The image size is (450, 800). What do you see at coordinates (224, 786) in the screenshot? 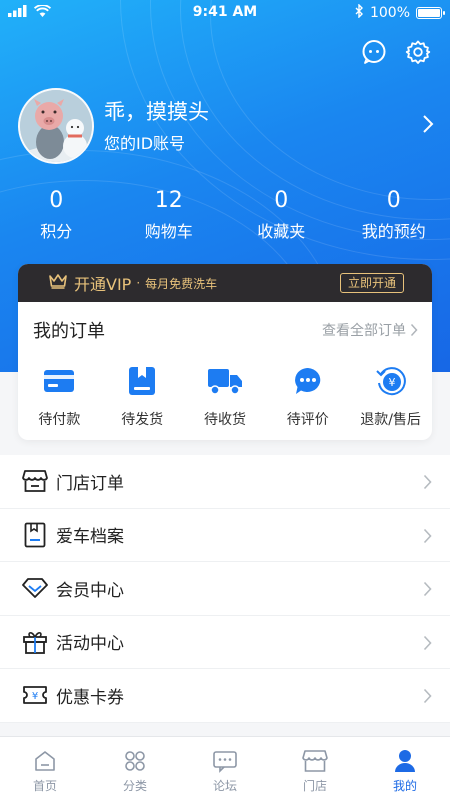
I see `tab-label: 论坛` at bounding box center [224, 786].